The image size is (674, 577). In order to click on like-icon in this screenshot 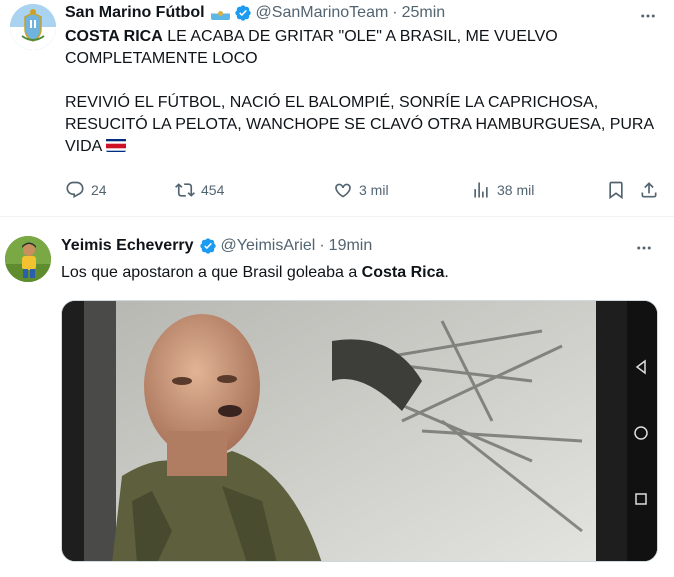, I will do `click(343, 190)`.